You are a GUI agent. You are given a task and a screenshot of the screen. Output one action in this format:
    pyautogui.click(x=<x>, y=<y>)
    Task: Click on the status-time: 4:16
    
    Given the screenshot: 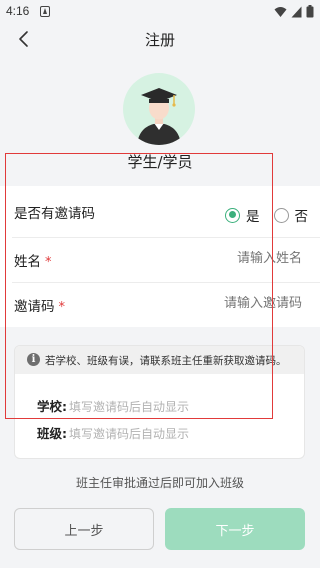 What is the action you would take?
    pyautogui.click(x=18, y=11)
    